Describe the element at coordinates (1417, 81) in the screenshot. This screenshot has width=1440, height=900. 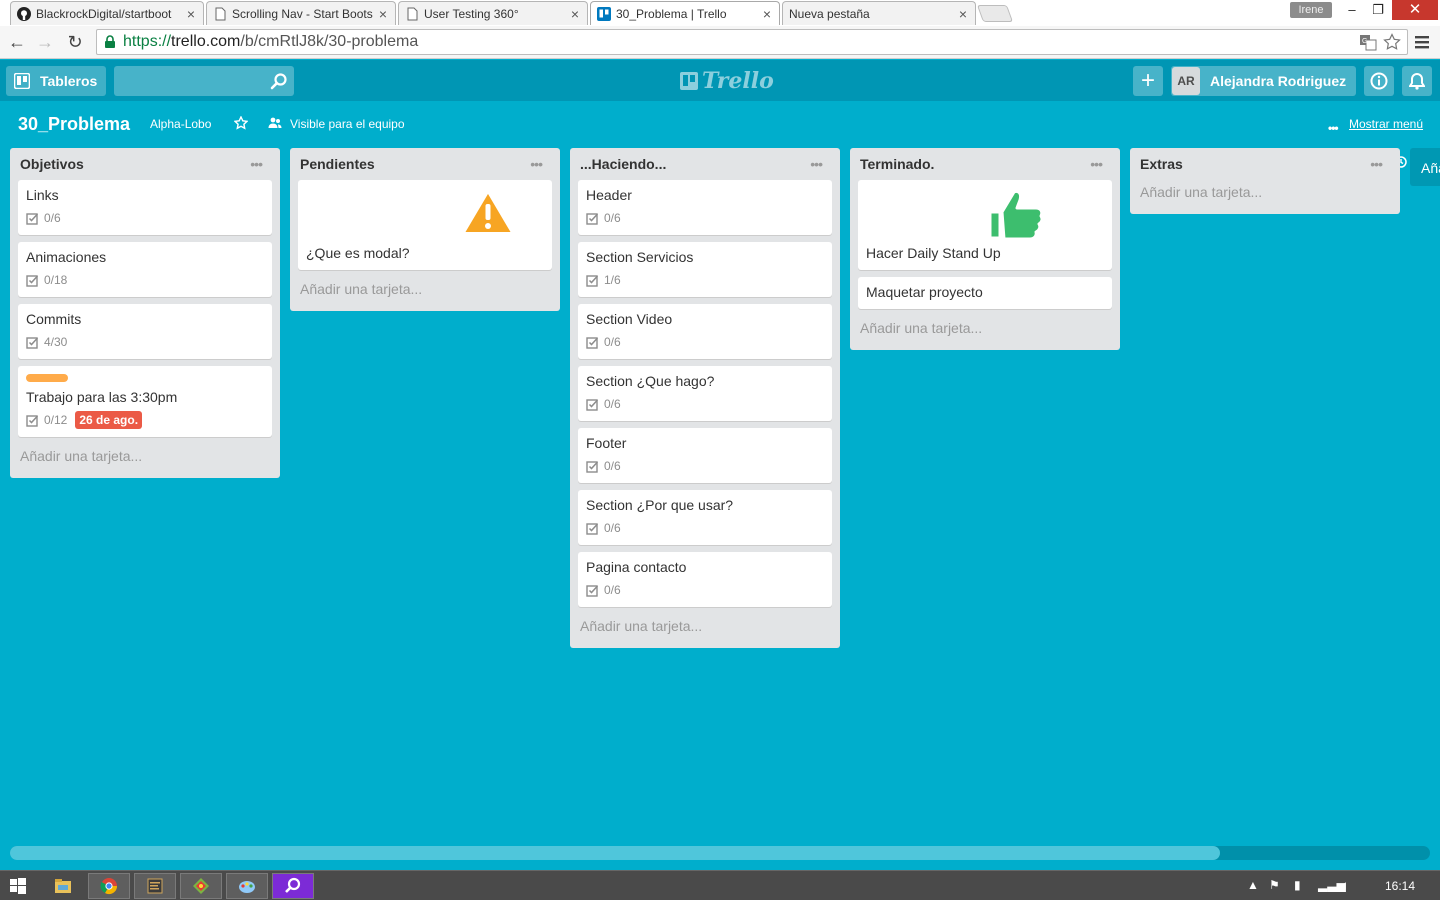
I see `notifications-button` at that location.